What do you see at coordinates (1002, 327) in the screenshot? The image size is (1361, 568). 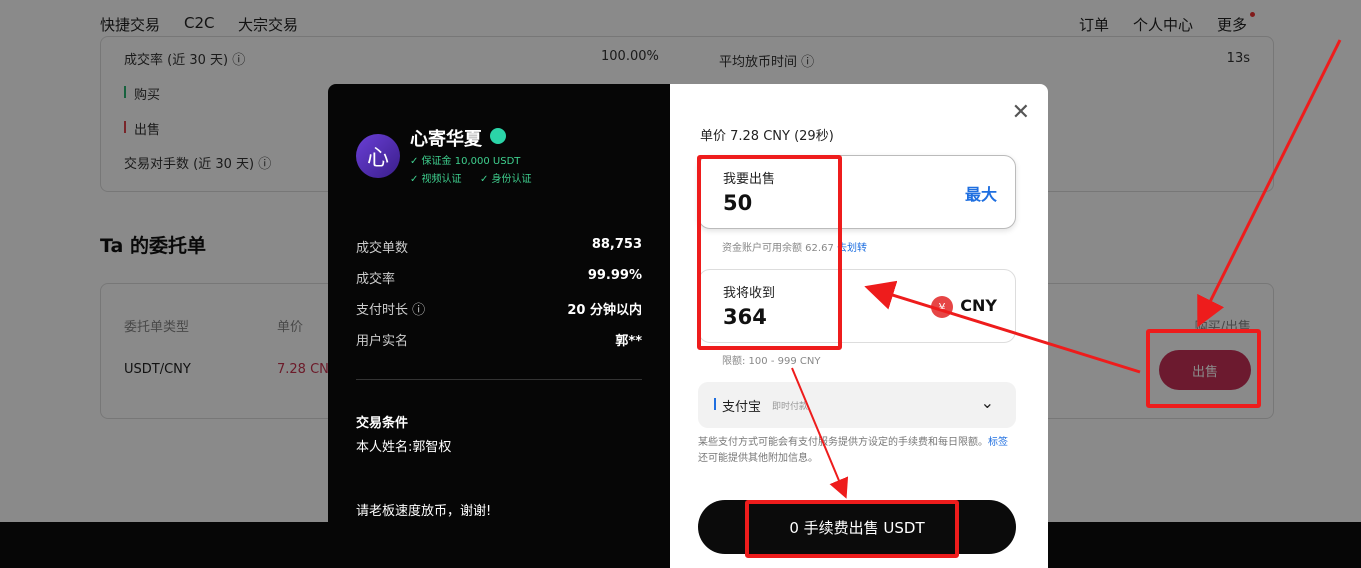 I see `arrow-to-inputs` at bounding box center [1002, 327].